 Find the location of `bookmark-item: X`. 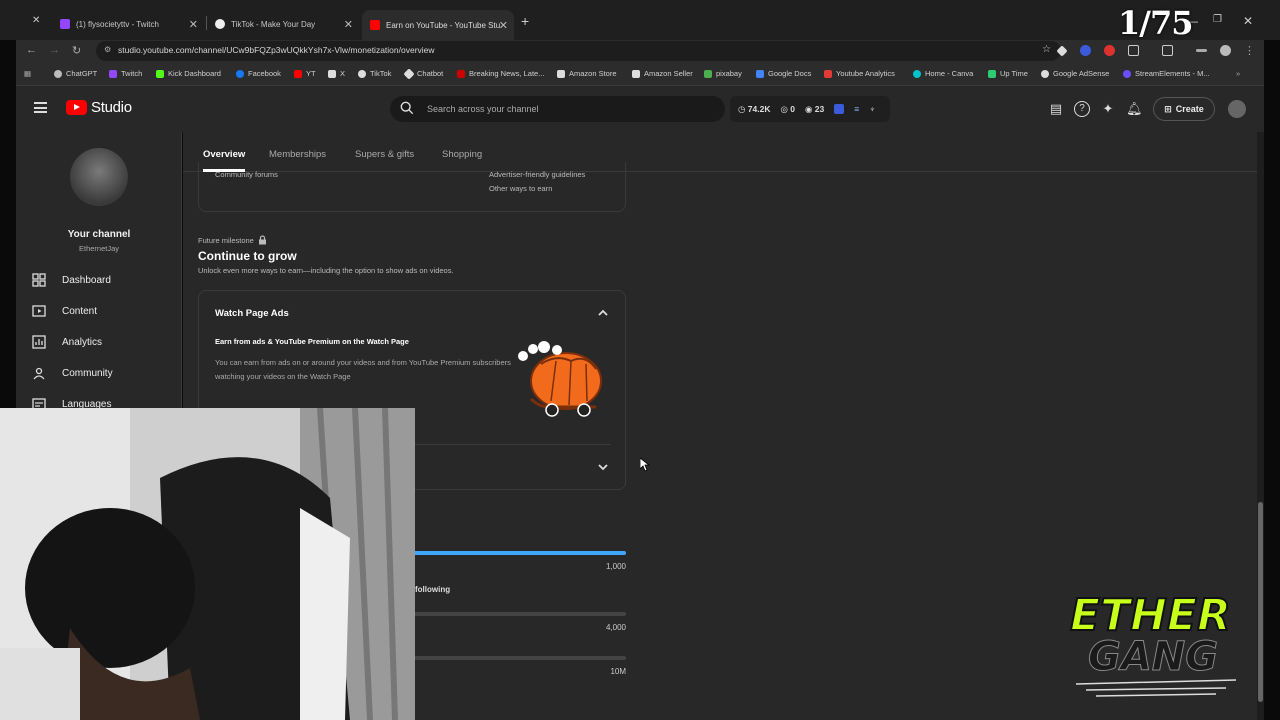

bookmark-item: X is located at coordinates (336, 73).